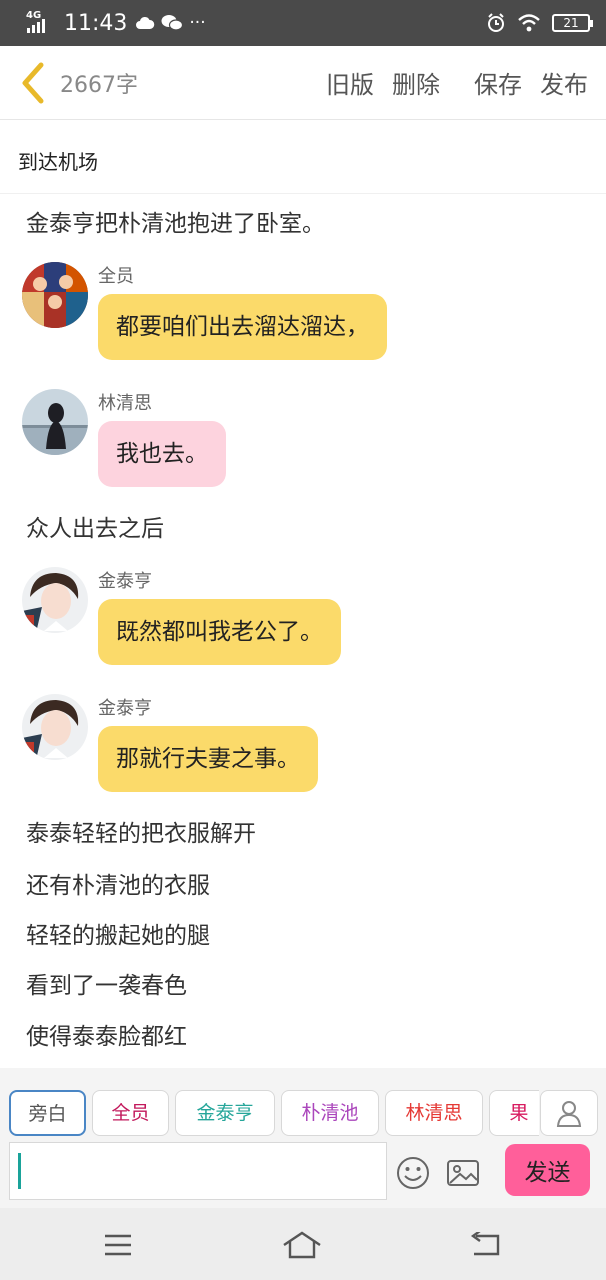 This screenshot has width=606, height=1280. What do you see at coordinates (529, 23) in the screenshot?
I see `wifi-icon` at bounding box center [529, 23].